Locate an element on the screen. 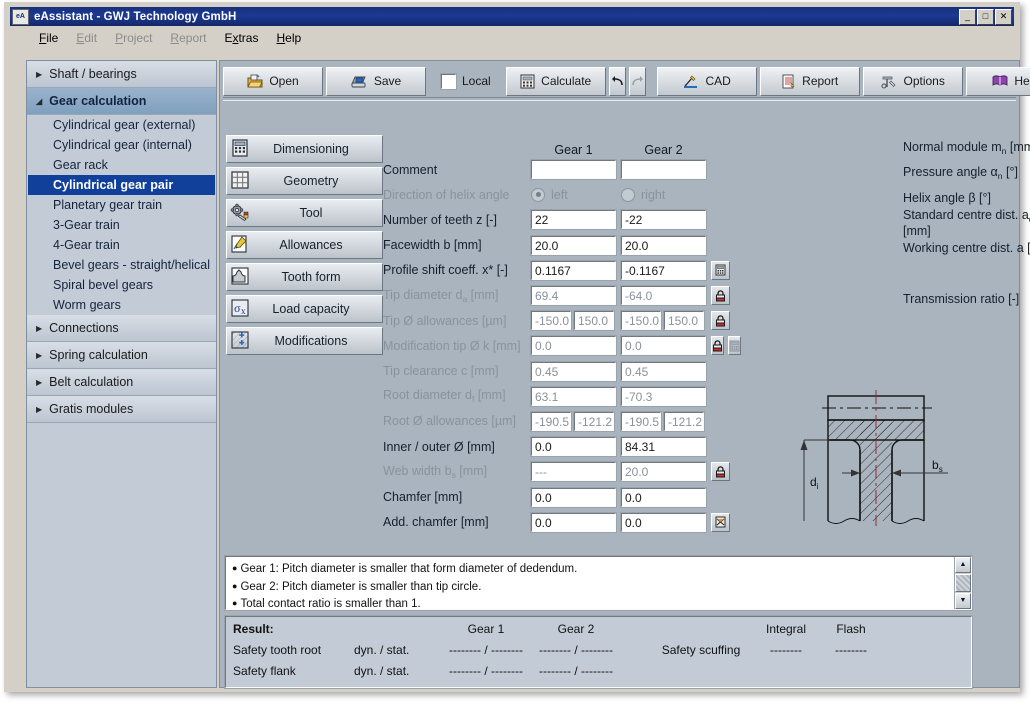  messages-scrollbar: ▲ ▼ is located at coordinates (962, 583).